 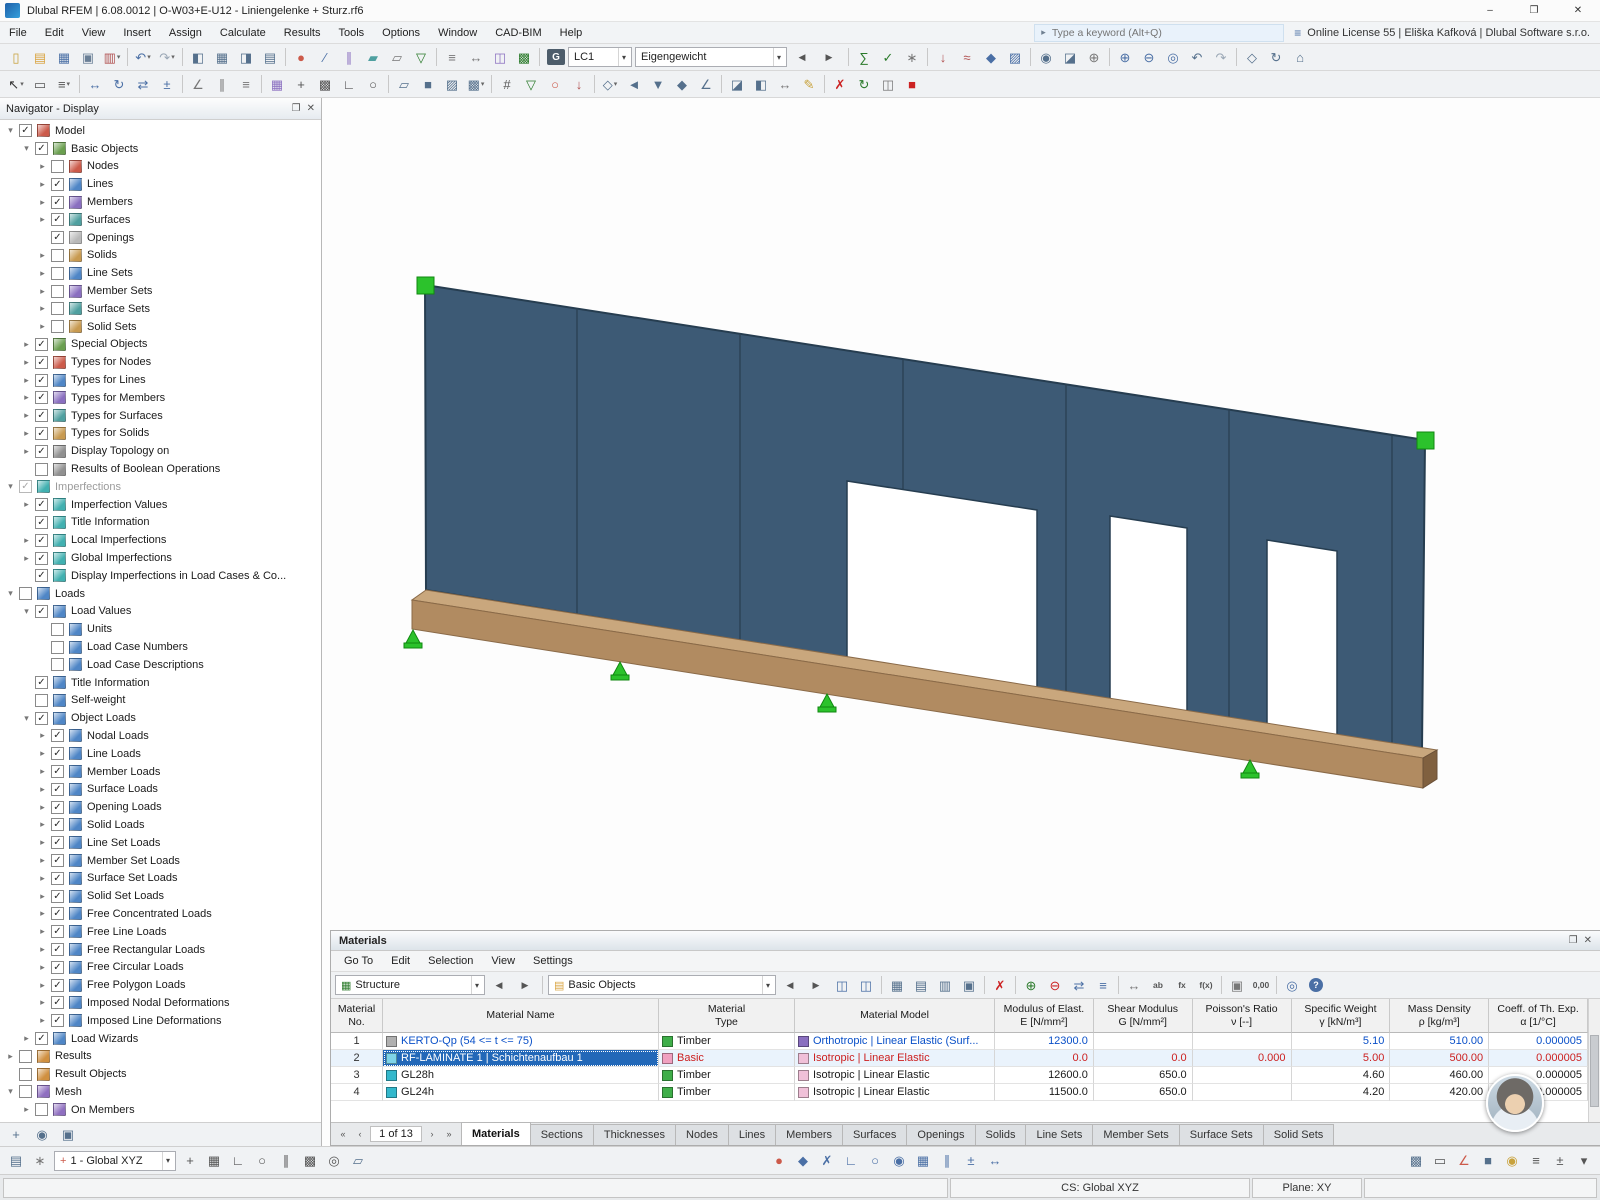 I want to click on materials-menu-view: View, so click(x=503, y=961).